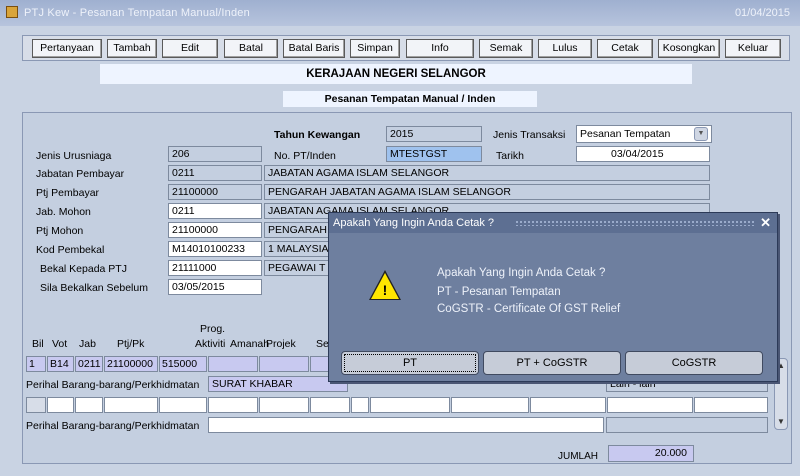  I want to click on simpan-button: Simpan, so click(375, 48).